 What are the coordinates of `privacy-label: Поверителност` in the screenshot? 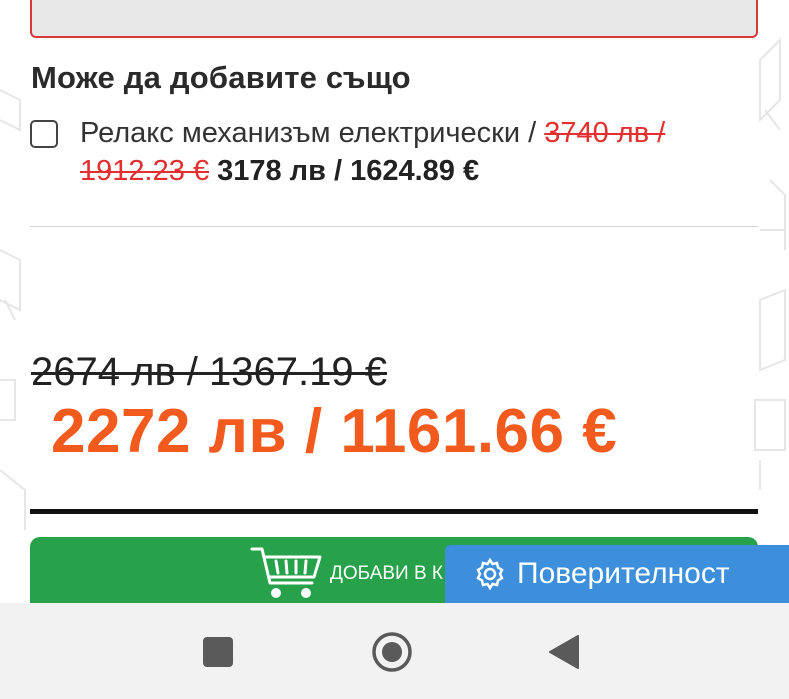 It's located at (623, 573).